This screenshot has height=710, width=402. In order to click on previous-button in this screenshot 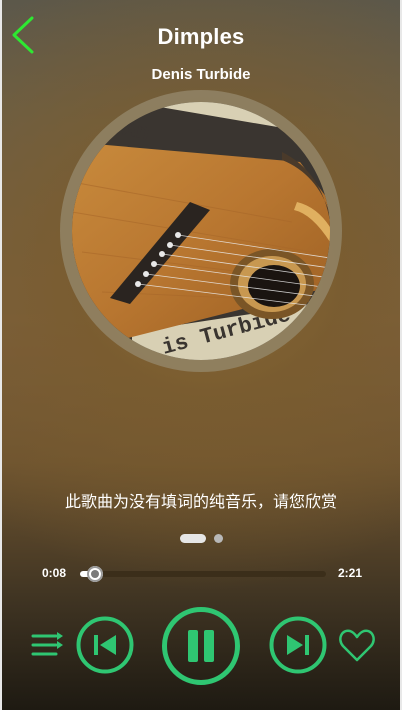, I will do `click(105, 645)`.